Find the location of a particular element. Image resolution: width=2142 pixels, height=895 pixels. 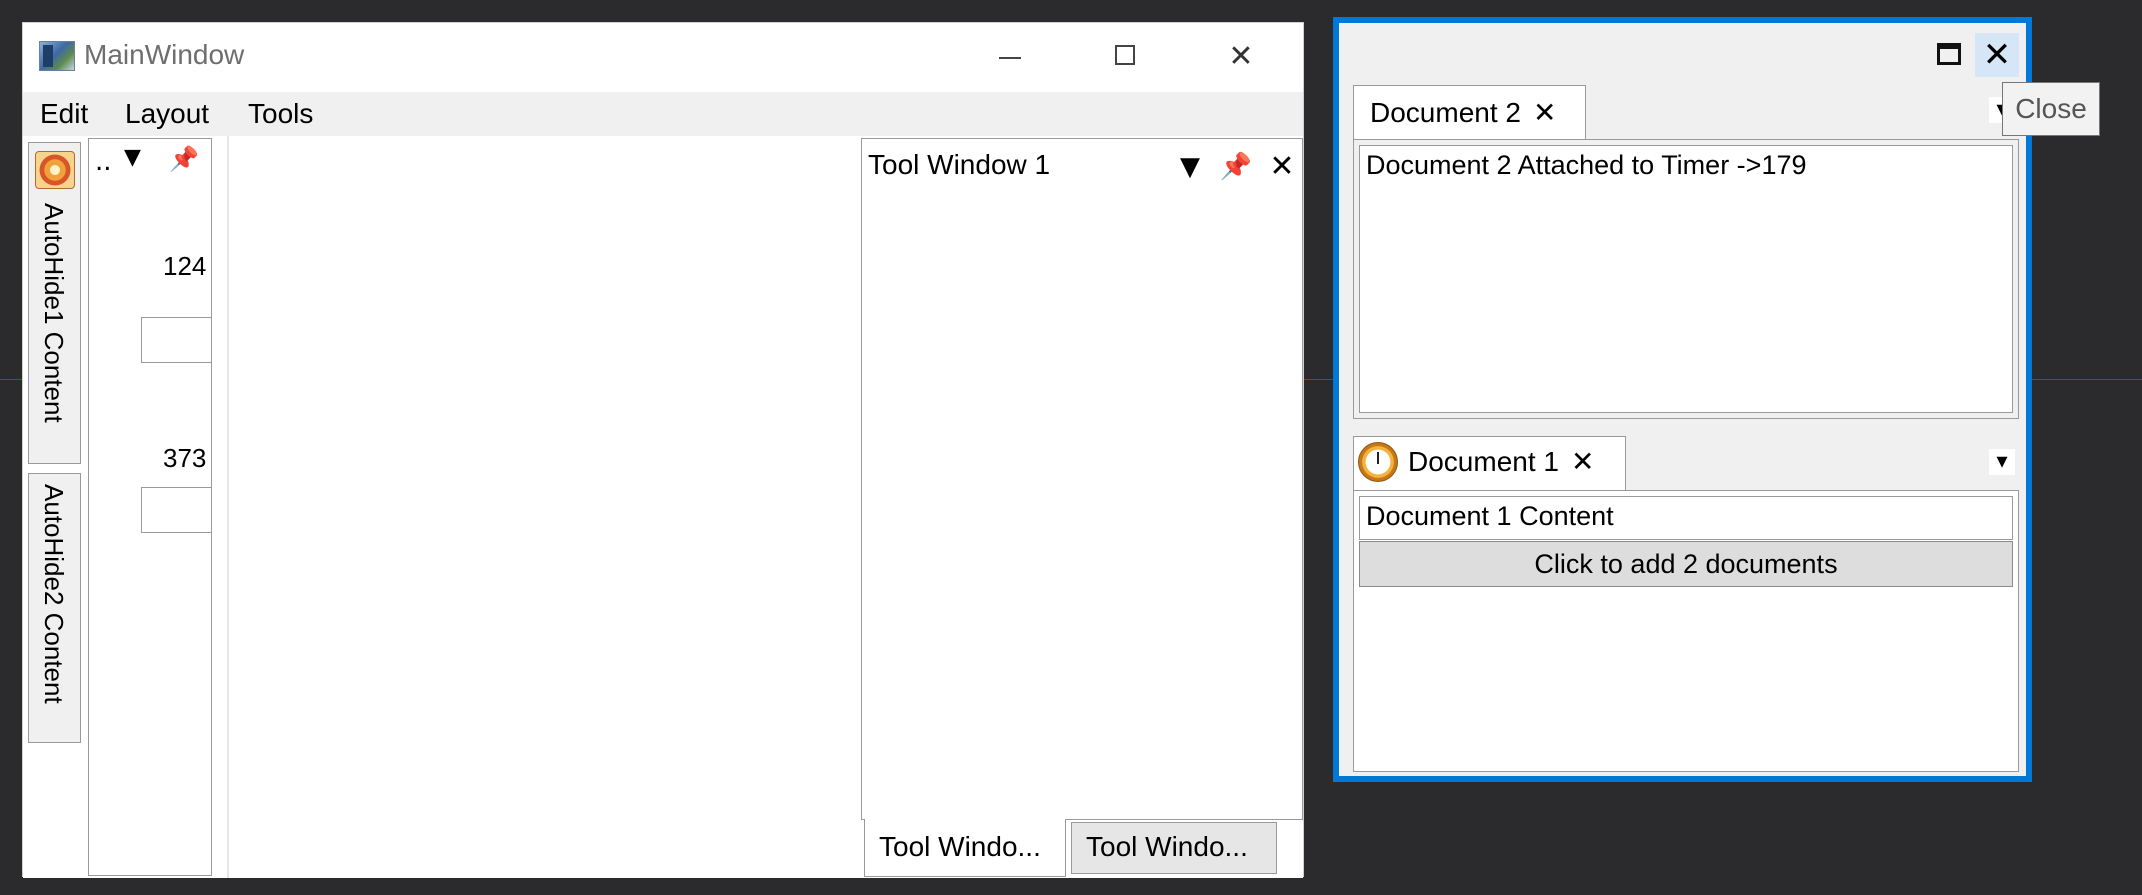

window-icon is located at coordinates (57, 56).